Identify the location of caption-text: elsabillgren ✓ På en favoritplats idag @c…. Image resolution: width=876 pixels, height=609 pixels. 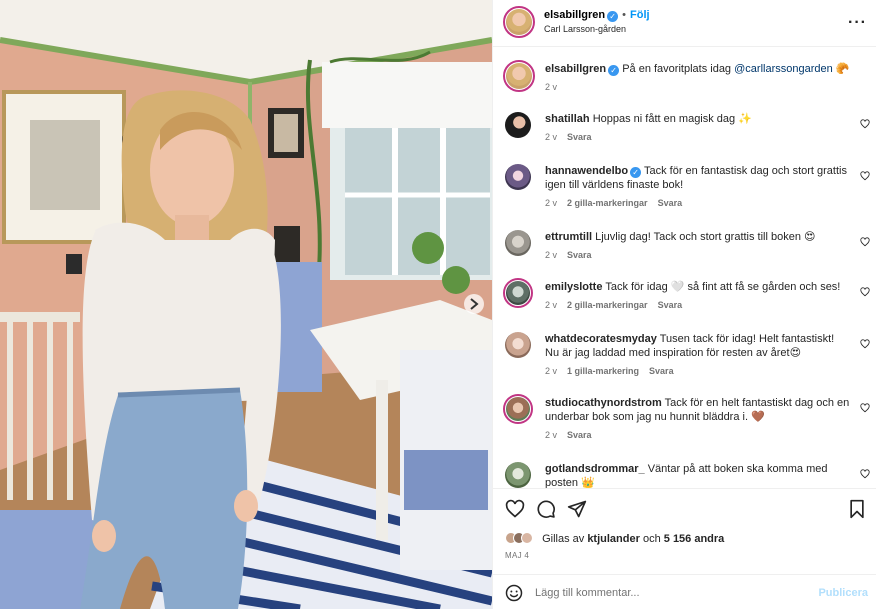
(697, 69).